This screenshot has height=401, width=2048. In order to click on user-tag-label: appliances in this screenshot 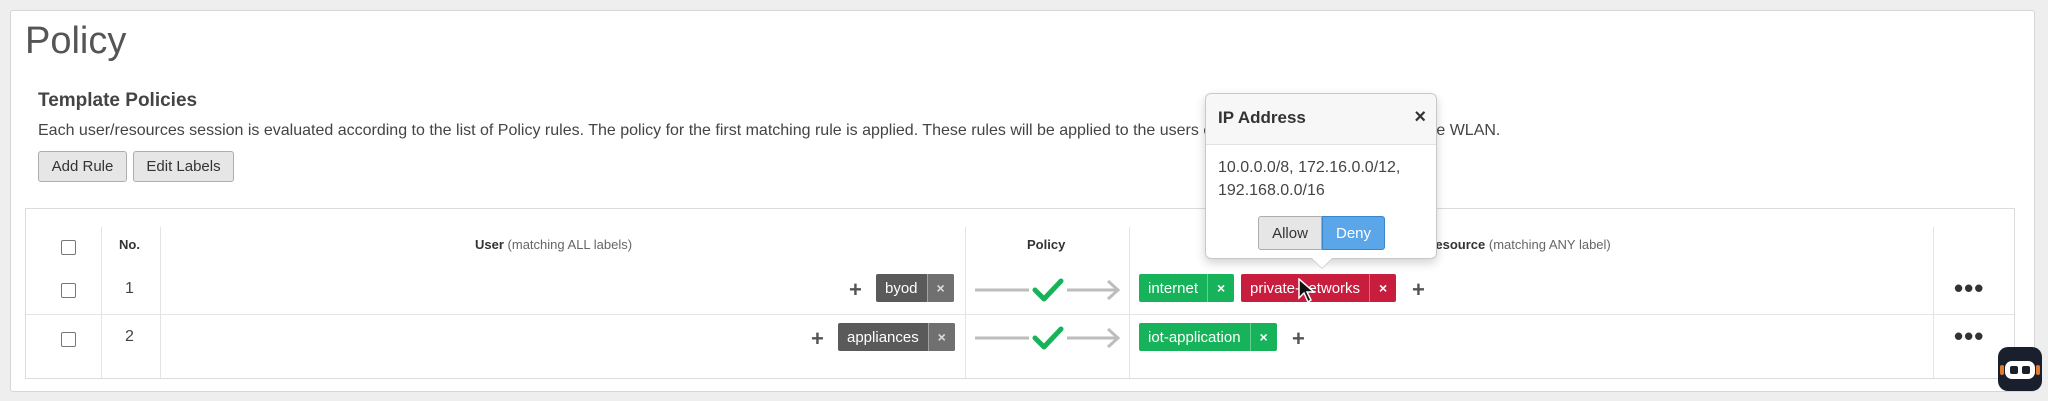, I will do `click(883, 337)`.